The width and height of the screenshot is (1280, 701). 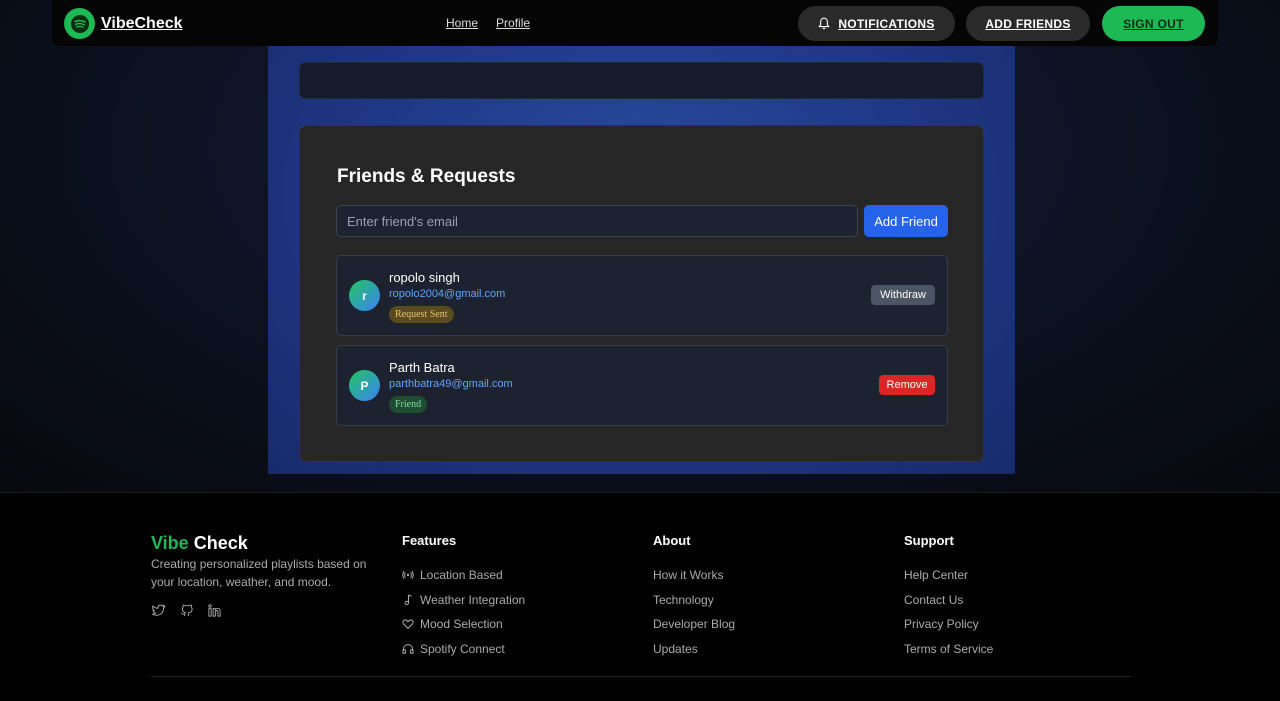 What do you see at coordinates (79, 23) in the screenshot?
I see `spotify-icon` at bounding box center [79, 23].